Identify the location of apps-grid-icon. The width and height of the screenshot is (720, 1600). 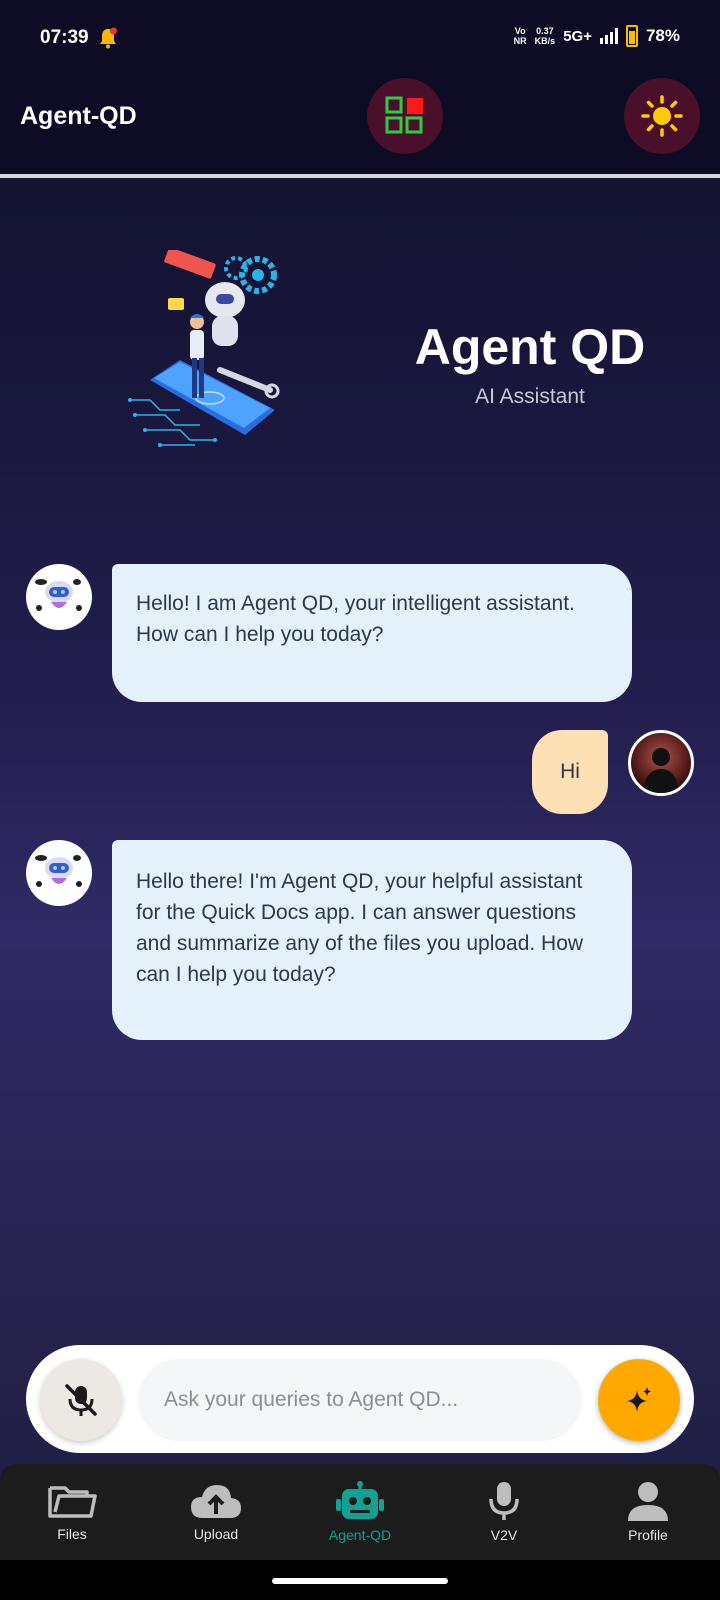
(404, 115).